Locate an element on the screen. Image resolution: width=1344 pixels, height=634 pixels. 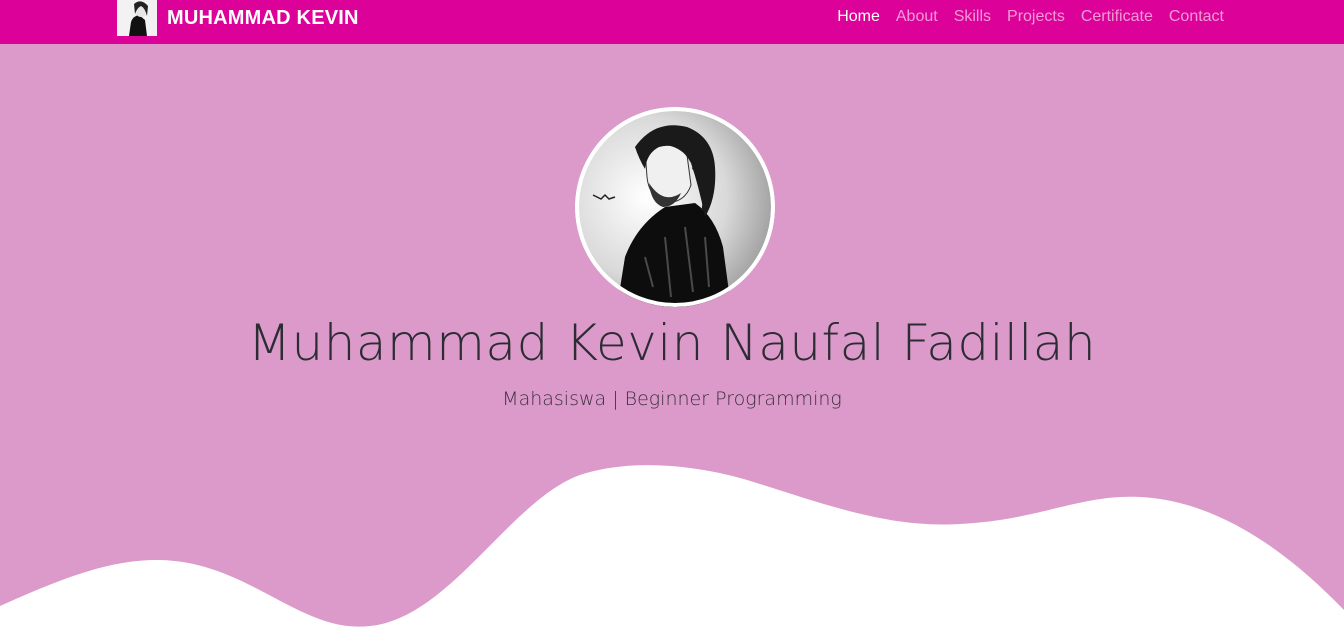
brand-name: MUHAMMAD KEVIN is located at coordinates (263, 17).